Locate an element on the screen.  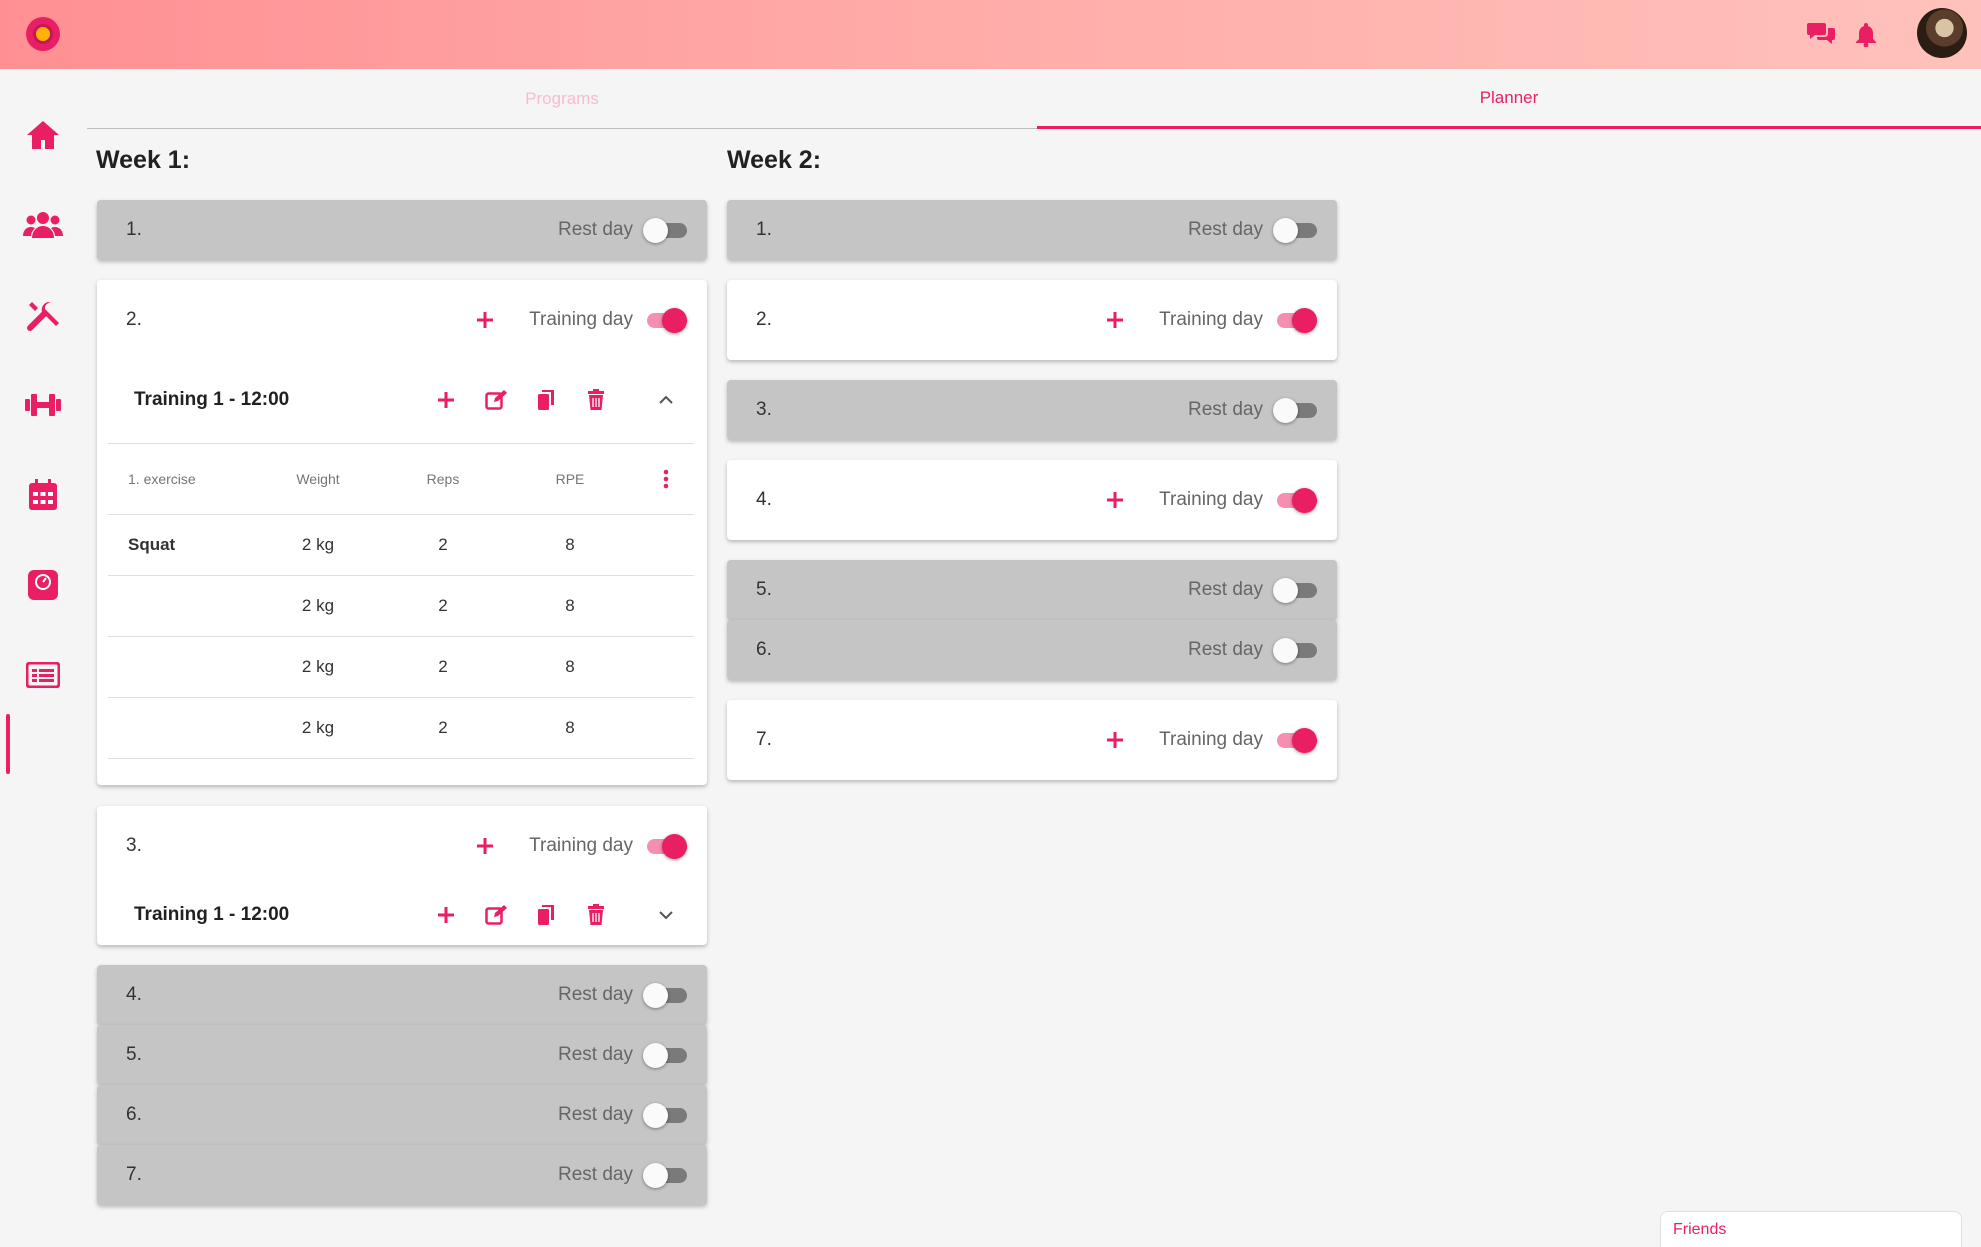
top-bar is located at coordinates (990, 34).